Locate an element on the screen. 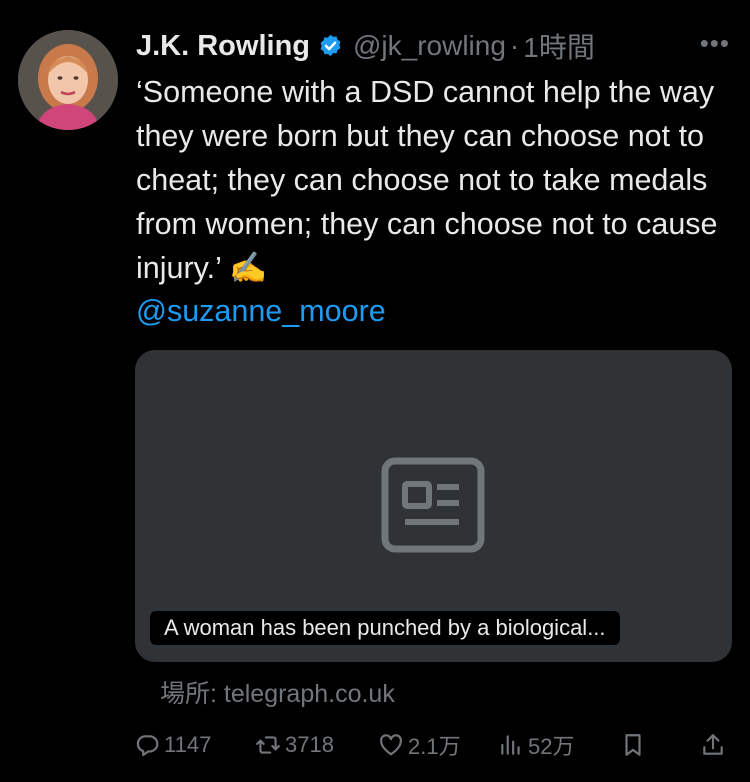 The width and height of the screenshot is (750, 782). retweet-icon is located at coordinates (268, 745).